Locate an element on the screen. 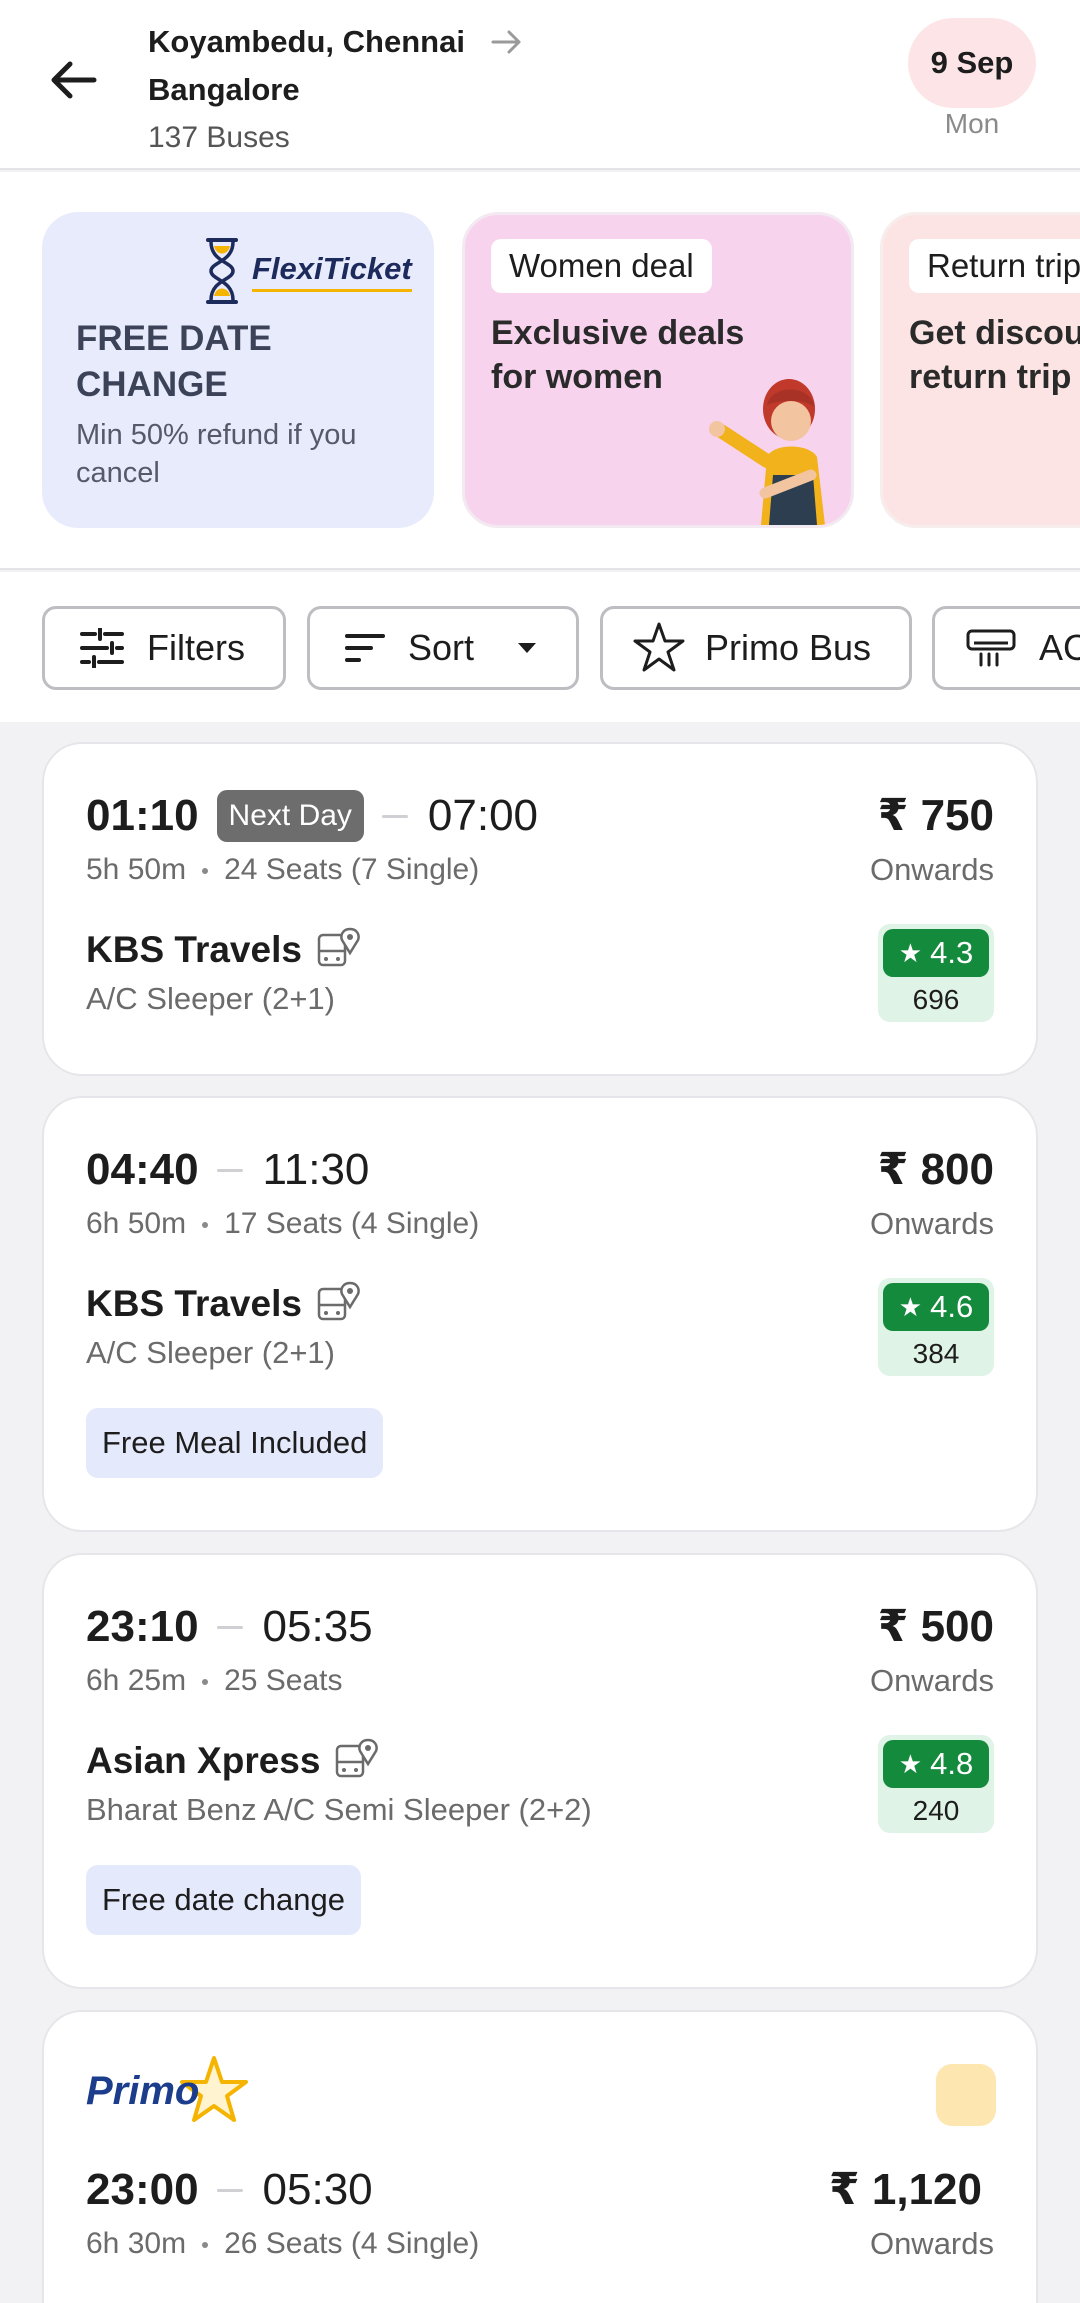 The width and height of the screenshot is (1080, 2303). destination-city: Bangalore is located at coordinates (224, 89).